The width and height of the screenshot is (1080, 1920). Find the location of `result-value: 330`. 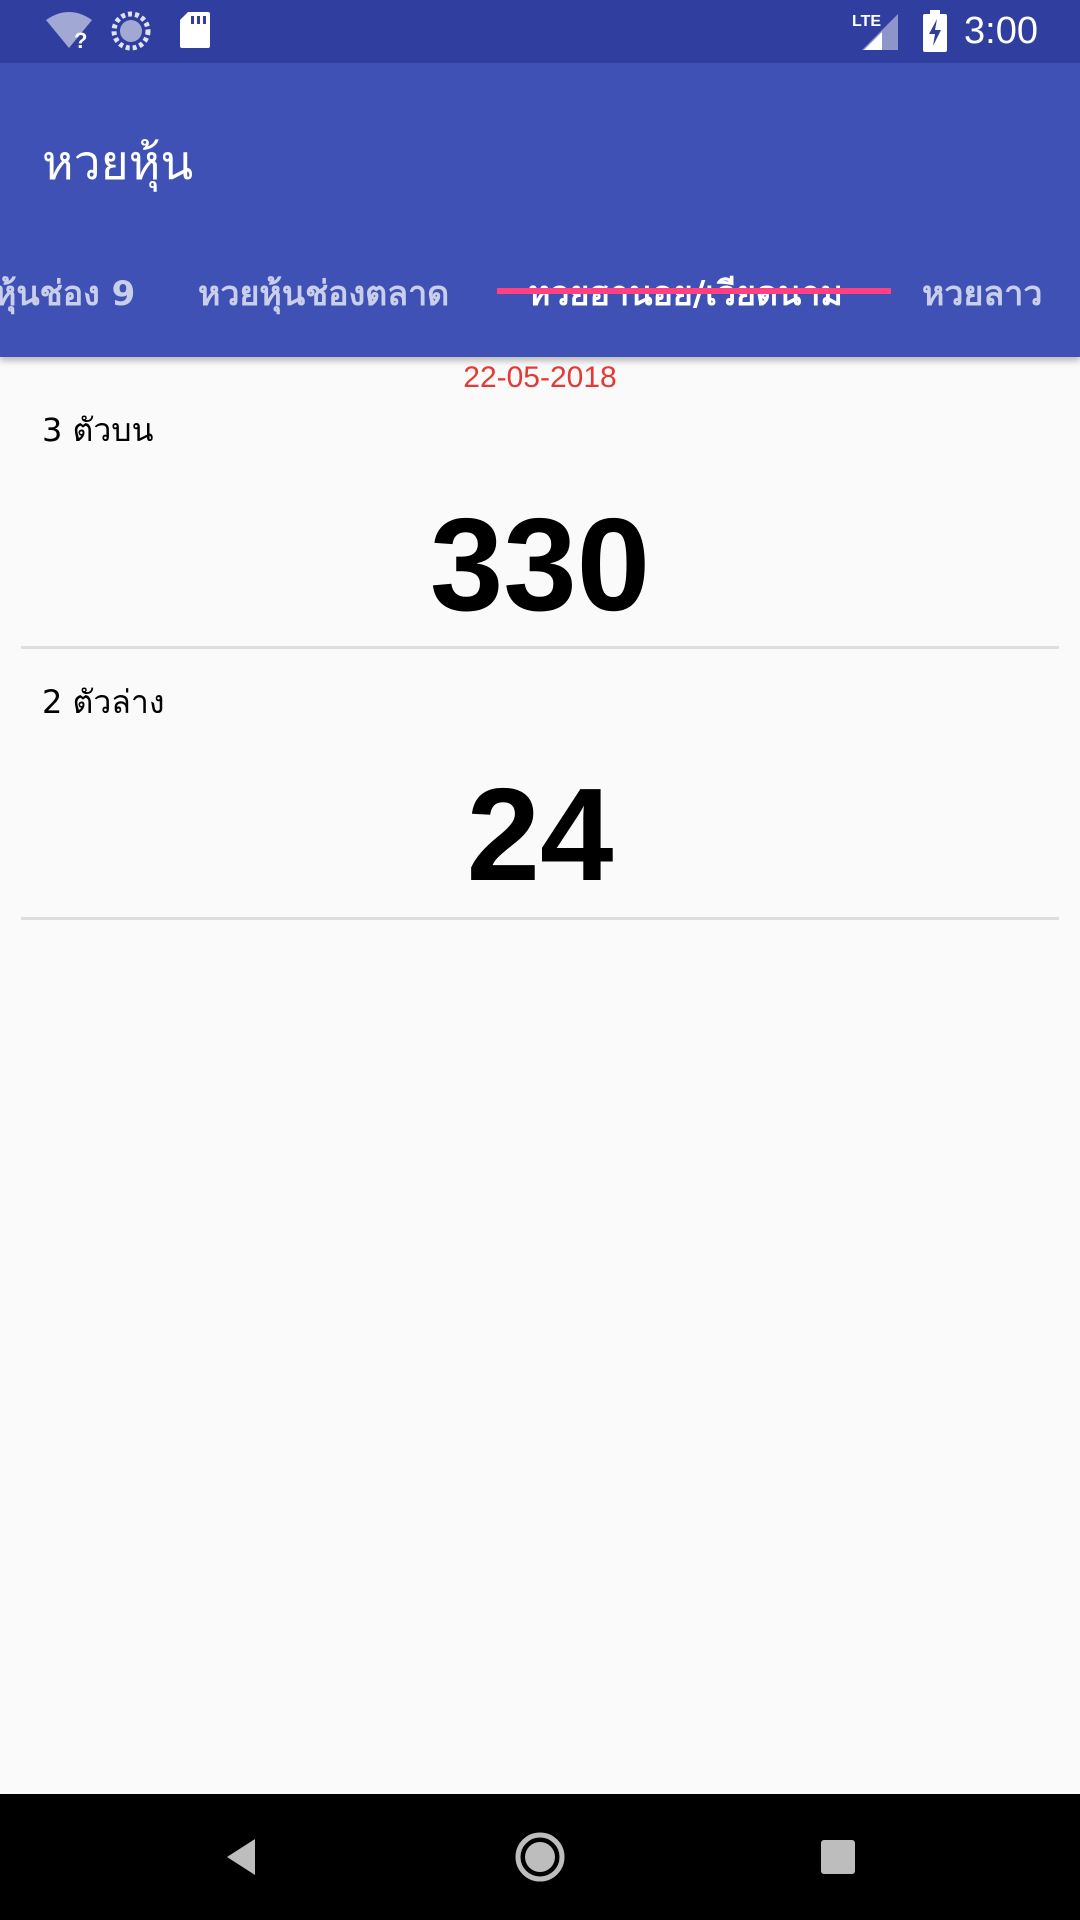

result-value: 330 is located at coordinates (540, 564).